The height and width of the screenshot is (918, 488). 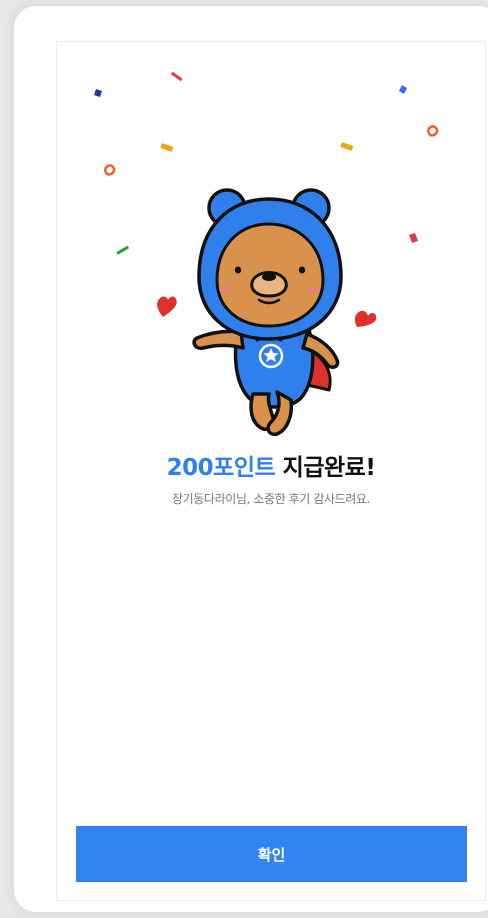 What do you see at coordinates (271, 854) in the screenshot?
I see `confirm-button: 확인` at bounding box center [271, 854].